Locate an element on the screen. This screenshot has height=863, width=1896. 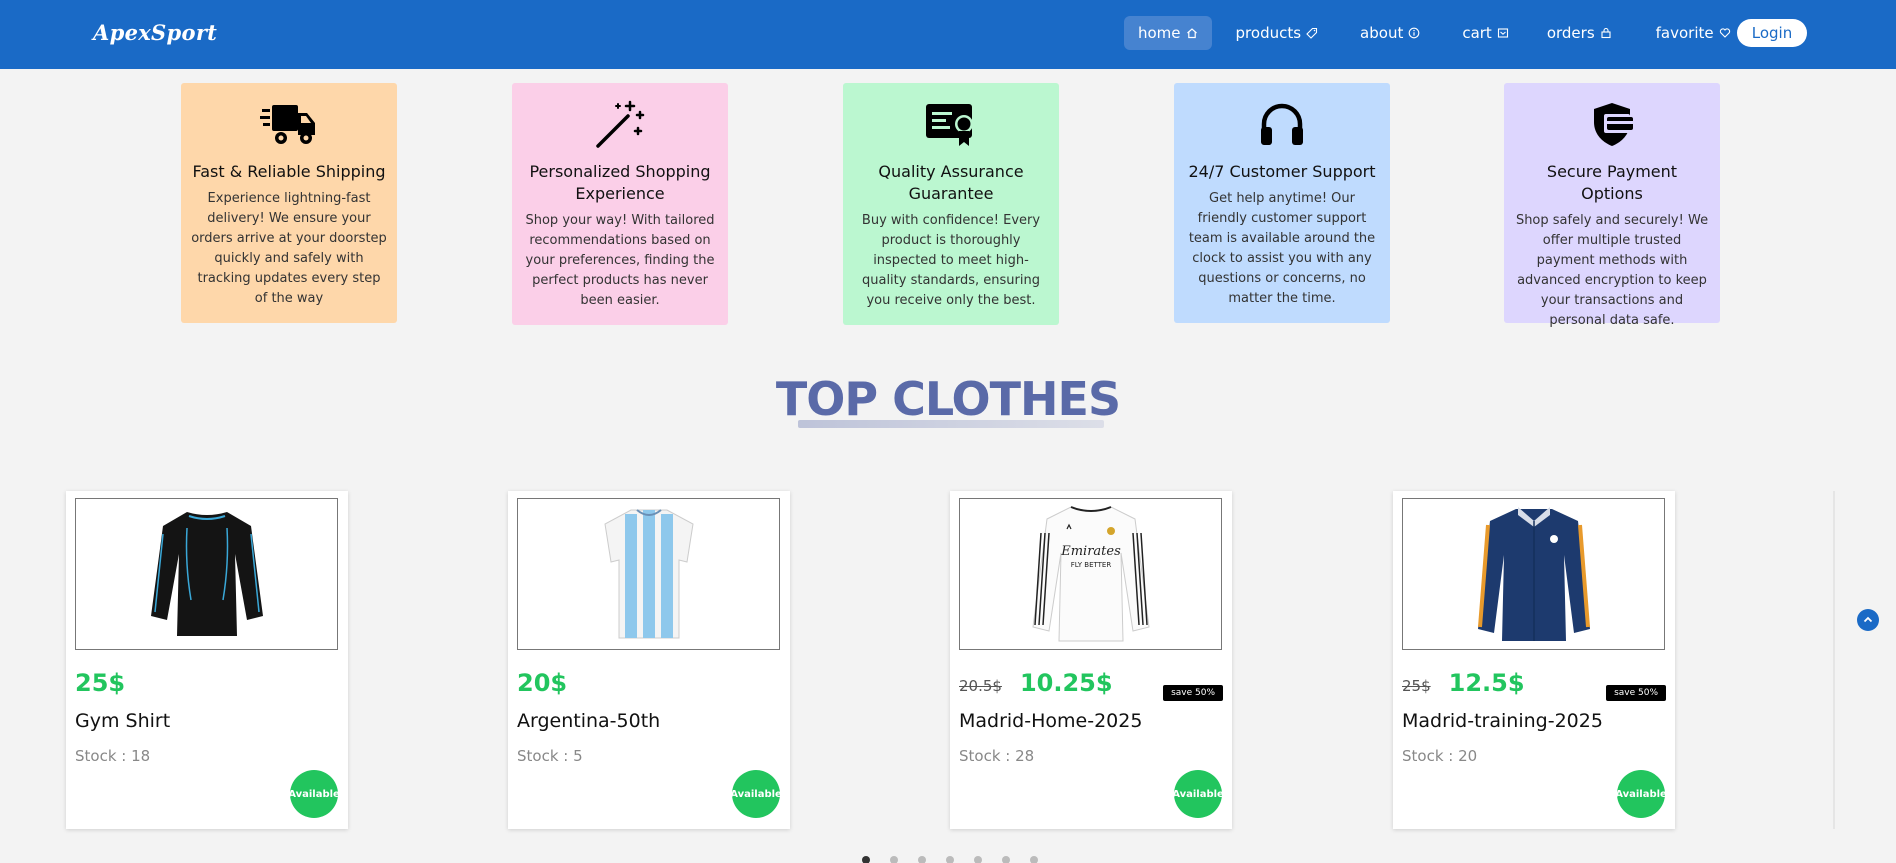
magic-wand-icon is located at coordinates (620, 124).